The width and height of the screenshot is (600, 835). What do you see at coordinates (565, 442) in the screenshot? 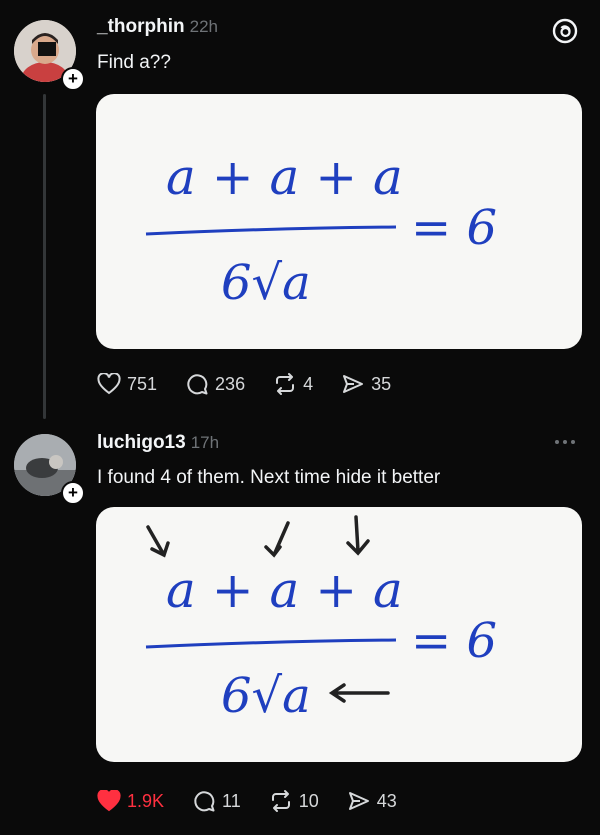
I see `more-options-icon` at bounding box center [565, 442].